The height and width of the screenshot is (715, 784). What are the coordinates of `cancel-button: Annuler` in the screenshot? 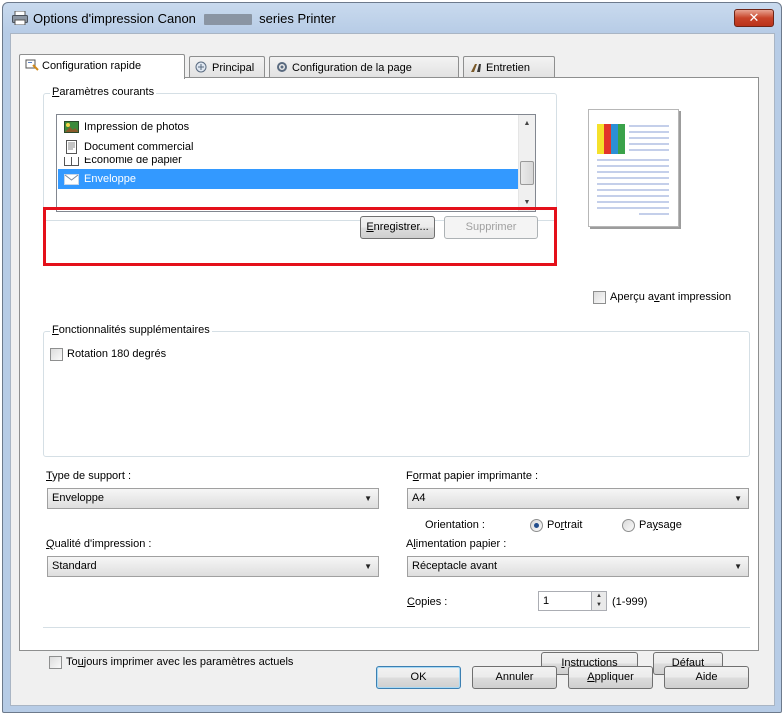 It's located at (514, 677).